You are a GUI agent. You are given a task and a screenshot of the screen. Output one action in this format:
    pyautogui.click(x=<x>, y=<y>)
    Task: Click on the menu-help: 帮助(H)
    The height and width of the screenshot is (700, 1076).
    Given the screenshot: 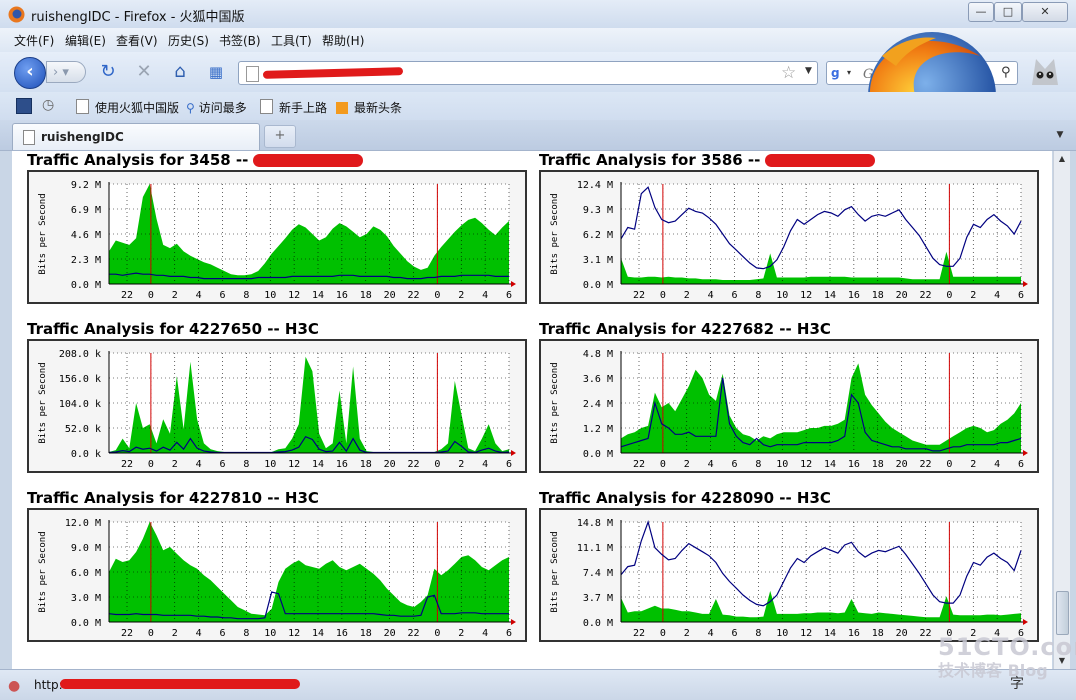 What is the action you would take?
    pyautogui.click(x=343, y=40)
    